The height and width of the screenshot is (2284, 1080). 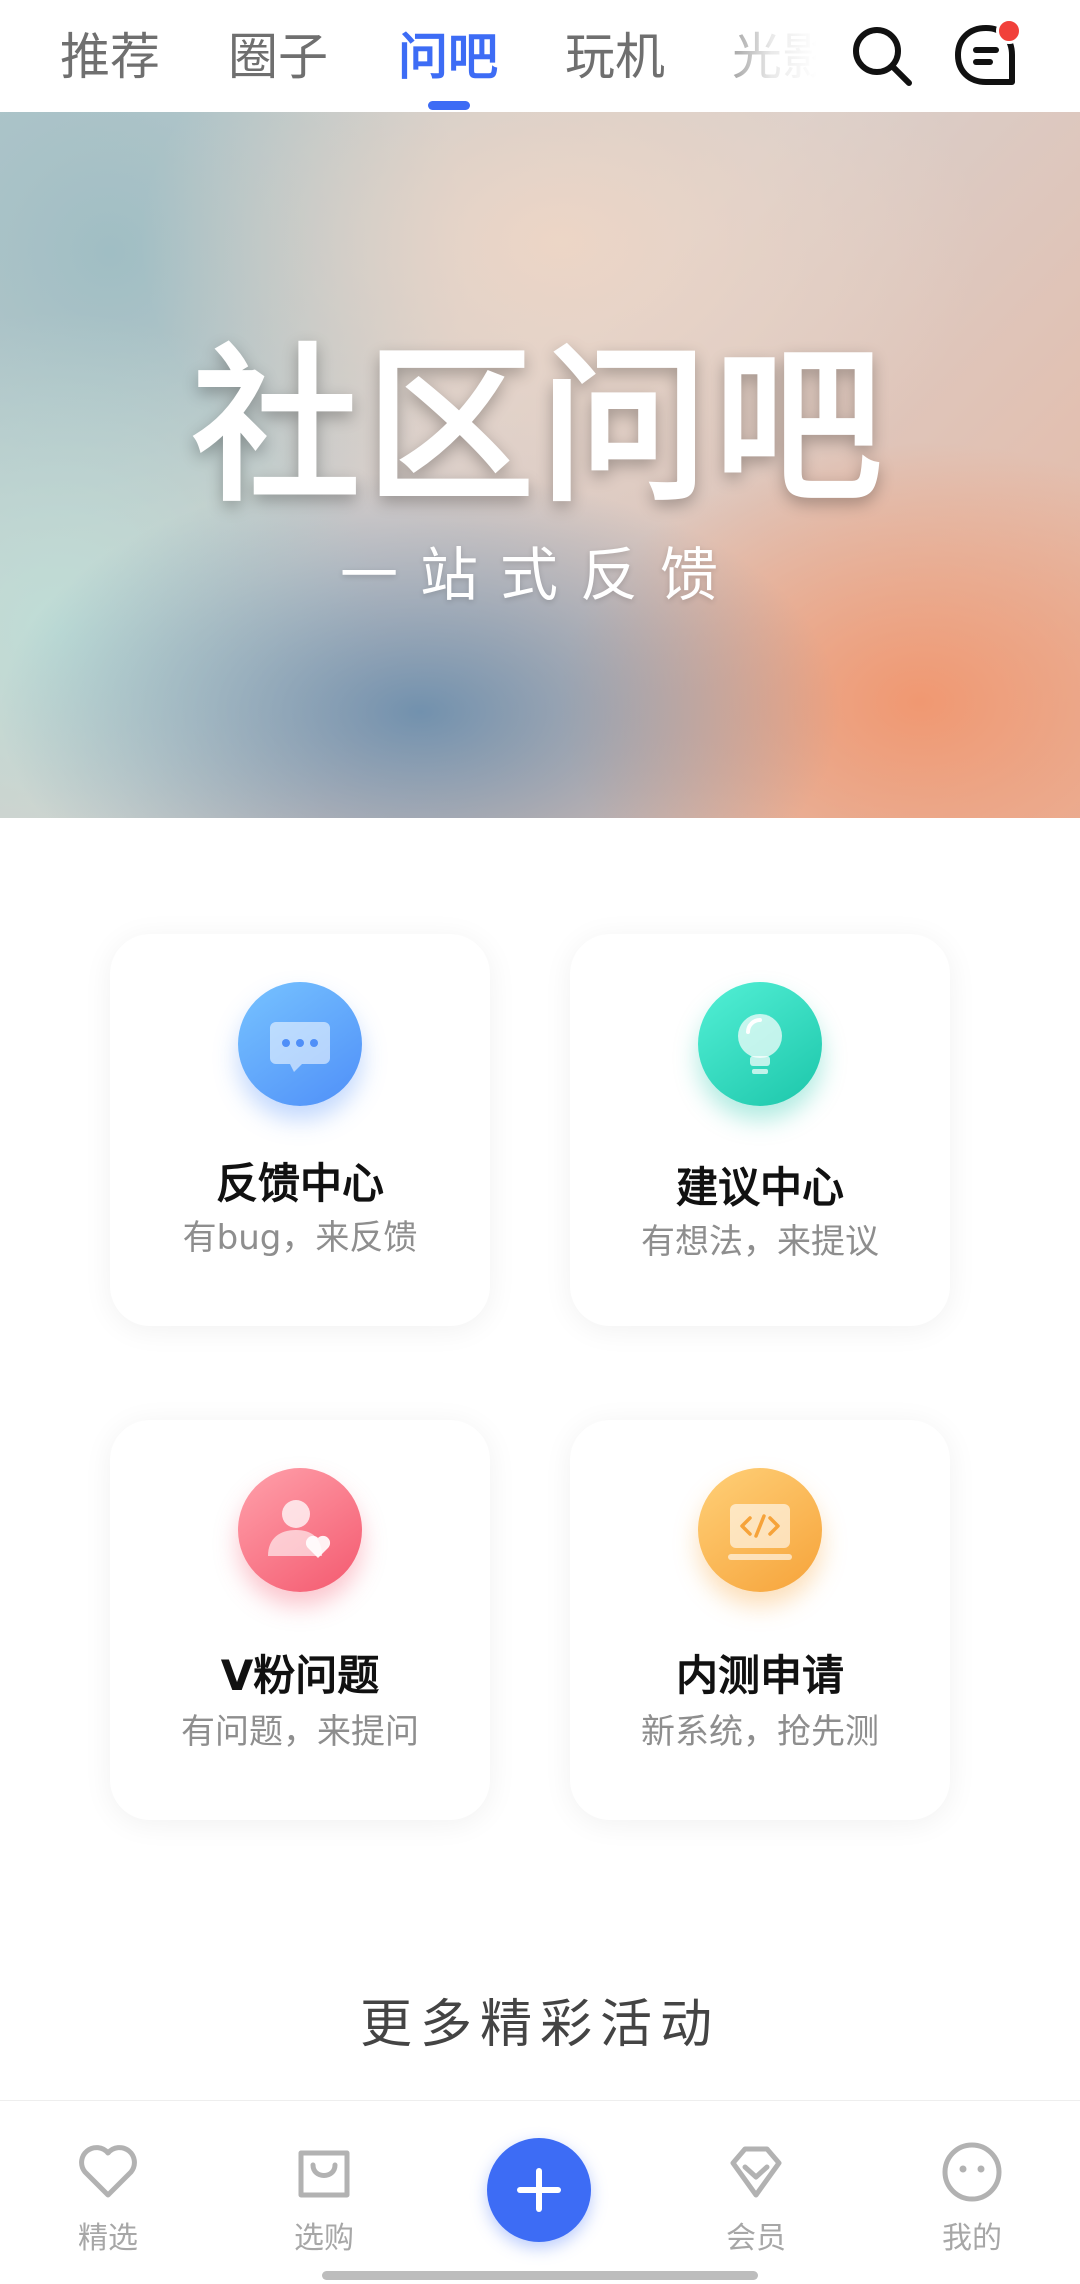 What do you see at coordinates (540, 2019) in the screenshot?
I see `more-activities-title: 更多精彩活动` at bounding box center [540, 2019].